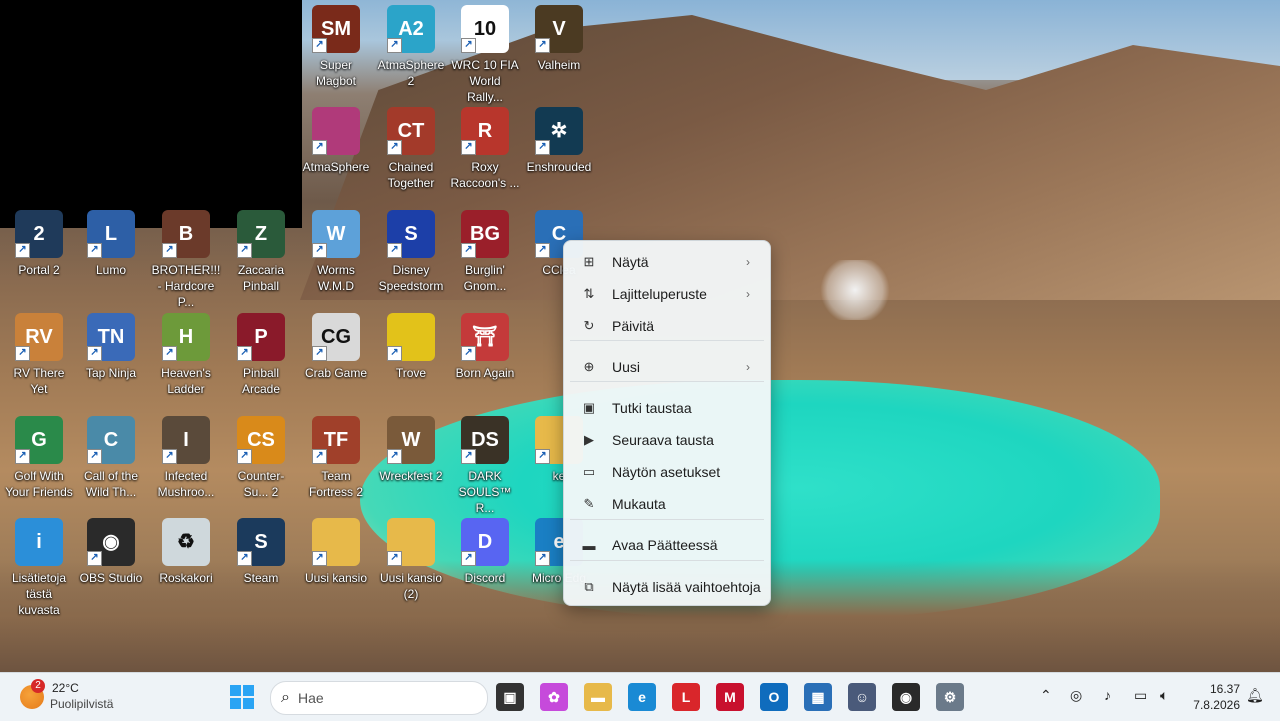  I want to click on desktop-icon: W ↗ Wreckfest 2, so click(411, 463).